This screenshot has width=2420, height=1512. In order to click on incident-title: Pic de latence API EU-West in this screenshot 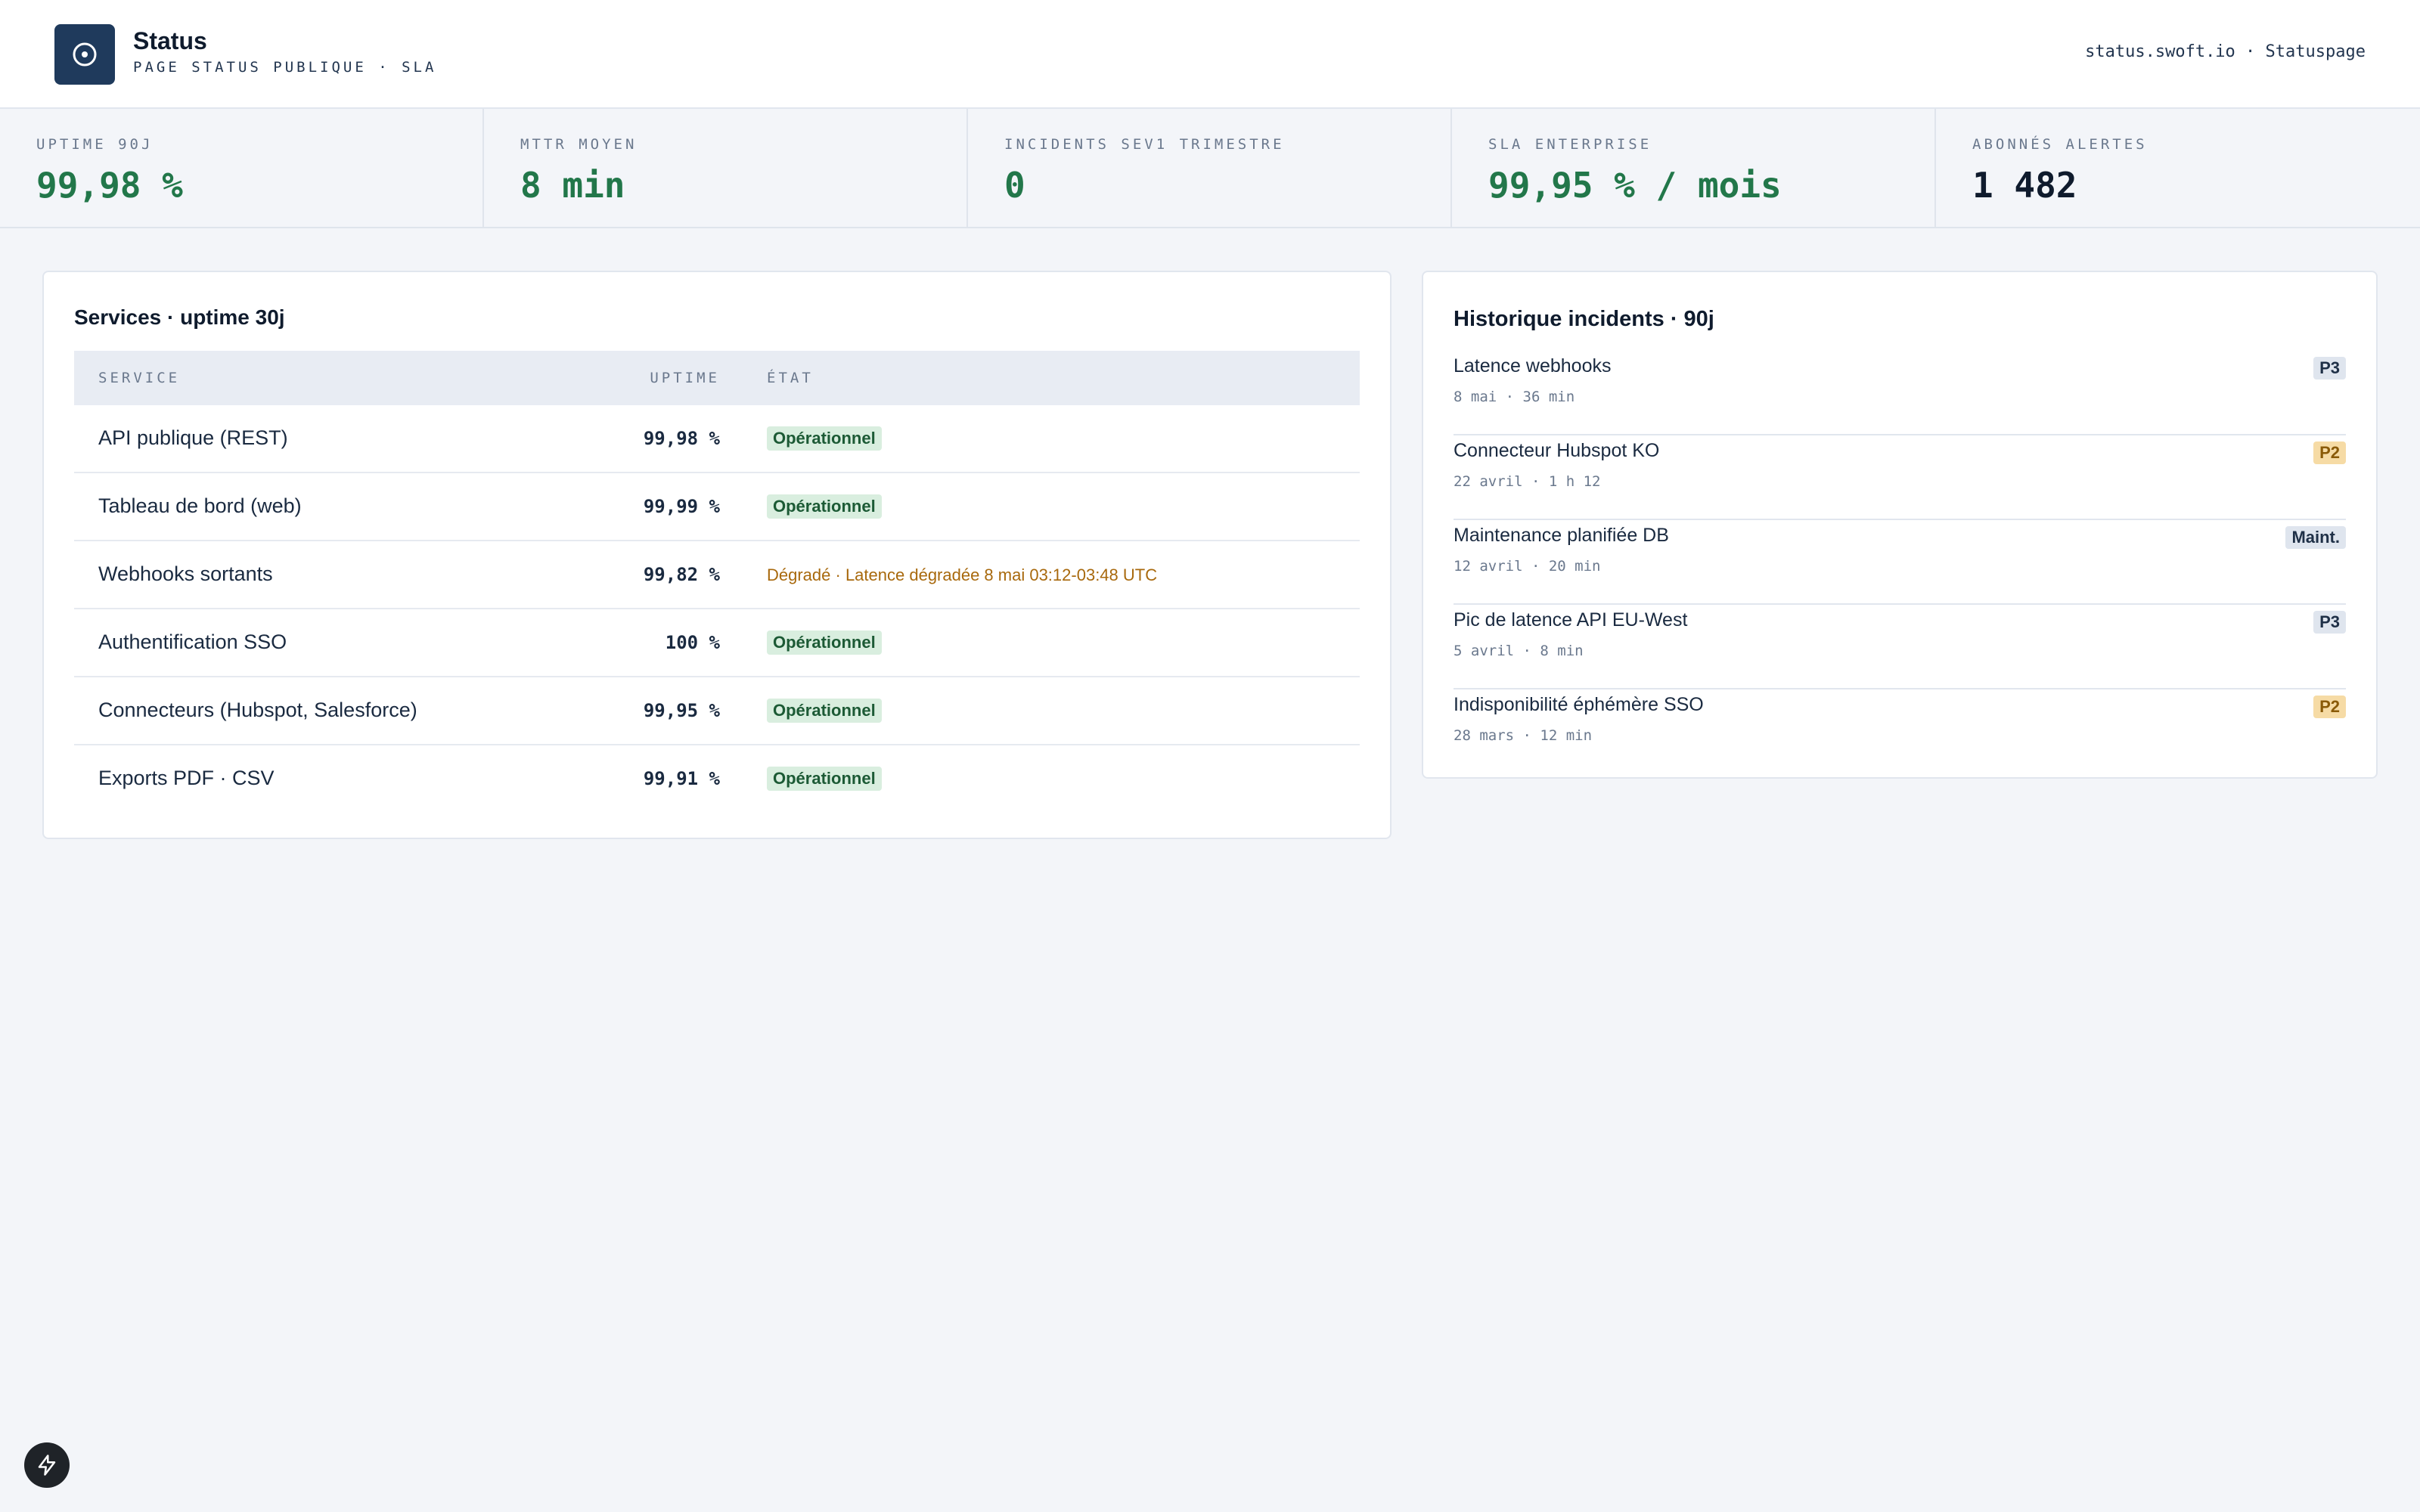, I will do `click(1571, 620)`.